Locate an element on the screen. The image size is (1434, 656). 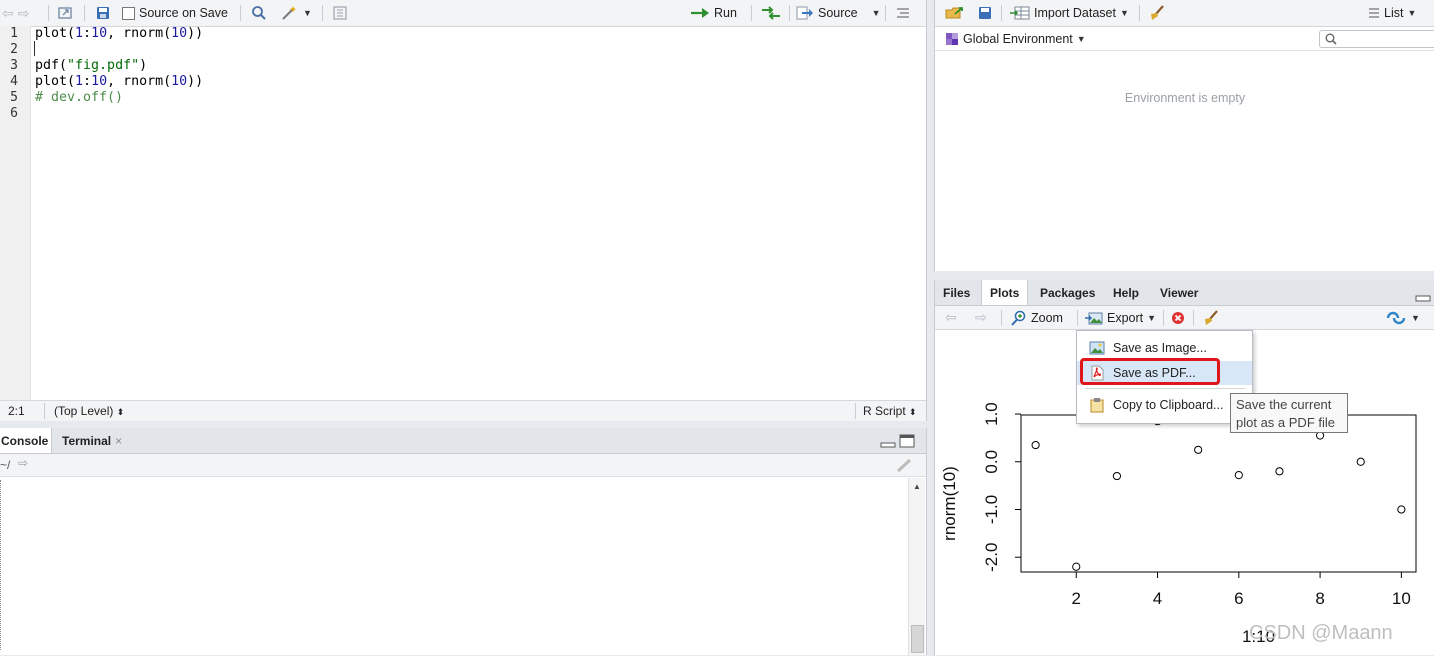
tab-help-label: Help is located at coordinates (1126, 292).